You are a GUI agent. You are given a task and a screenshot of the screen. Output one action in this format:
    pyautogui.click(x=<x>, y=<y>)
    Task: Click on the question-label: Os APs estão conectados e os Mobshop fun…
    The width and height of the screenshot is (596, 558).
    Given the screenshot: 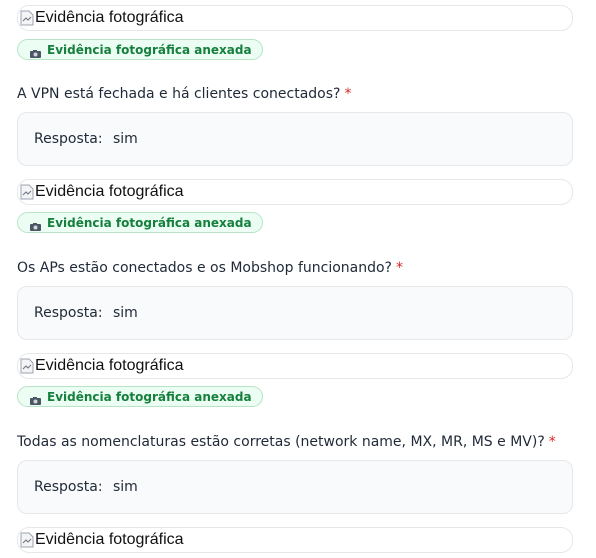 What is the action you would take?
    pyautogui.click(x=210, y=268)
    